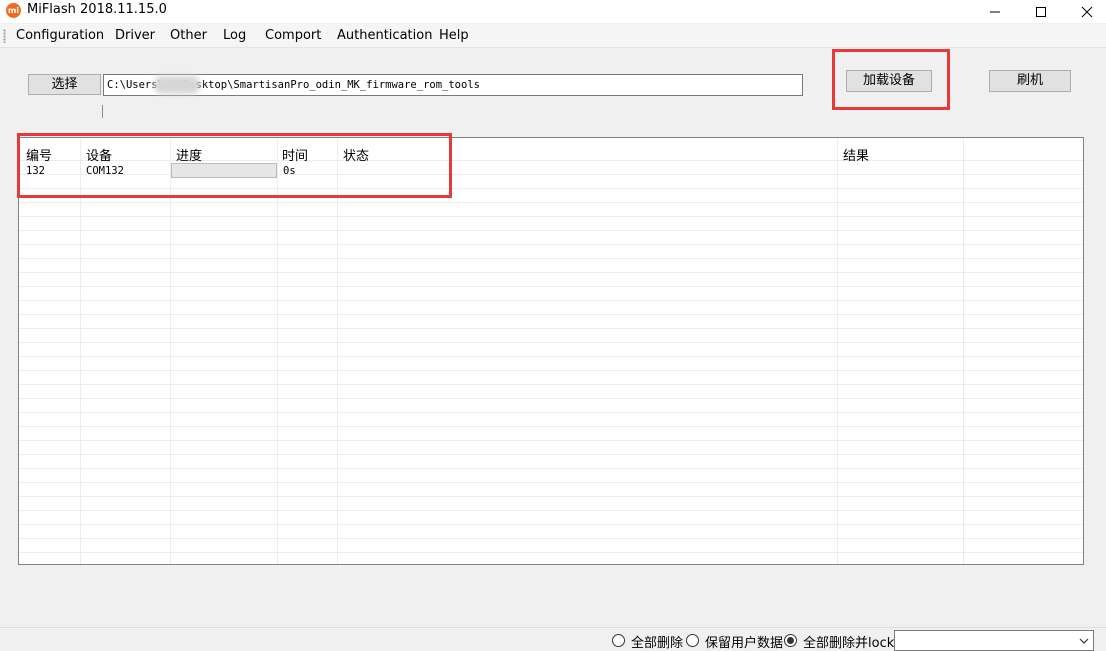 This screenshot has height=651, width=1106. What do you see at coordinates (99, 154) in the screenshot?
I see `column-header-device: 设备` at bounding box center [99, 154].